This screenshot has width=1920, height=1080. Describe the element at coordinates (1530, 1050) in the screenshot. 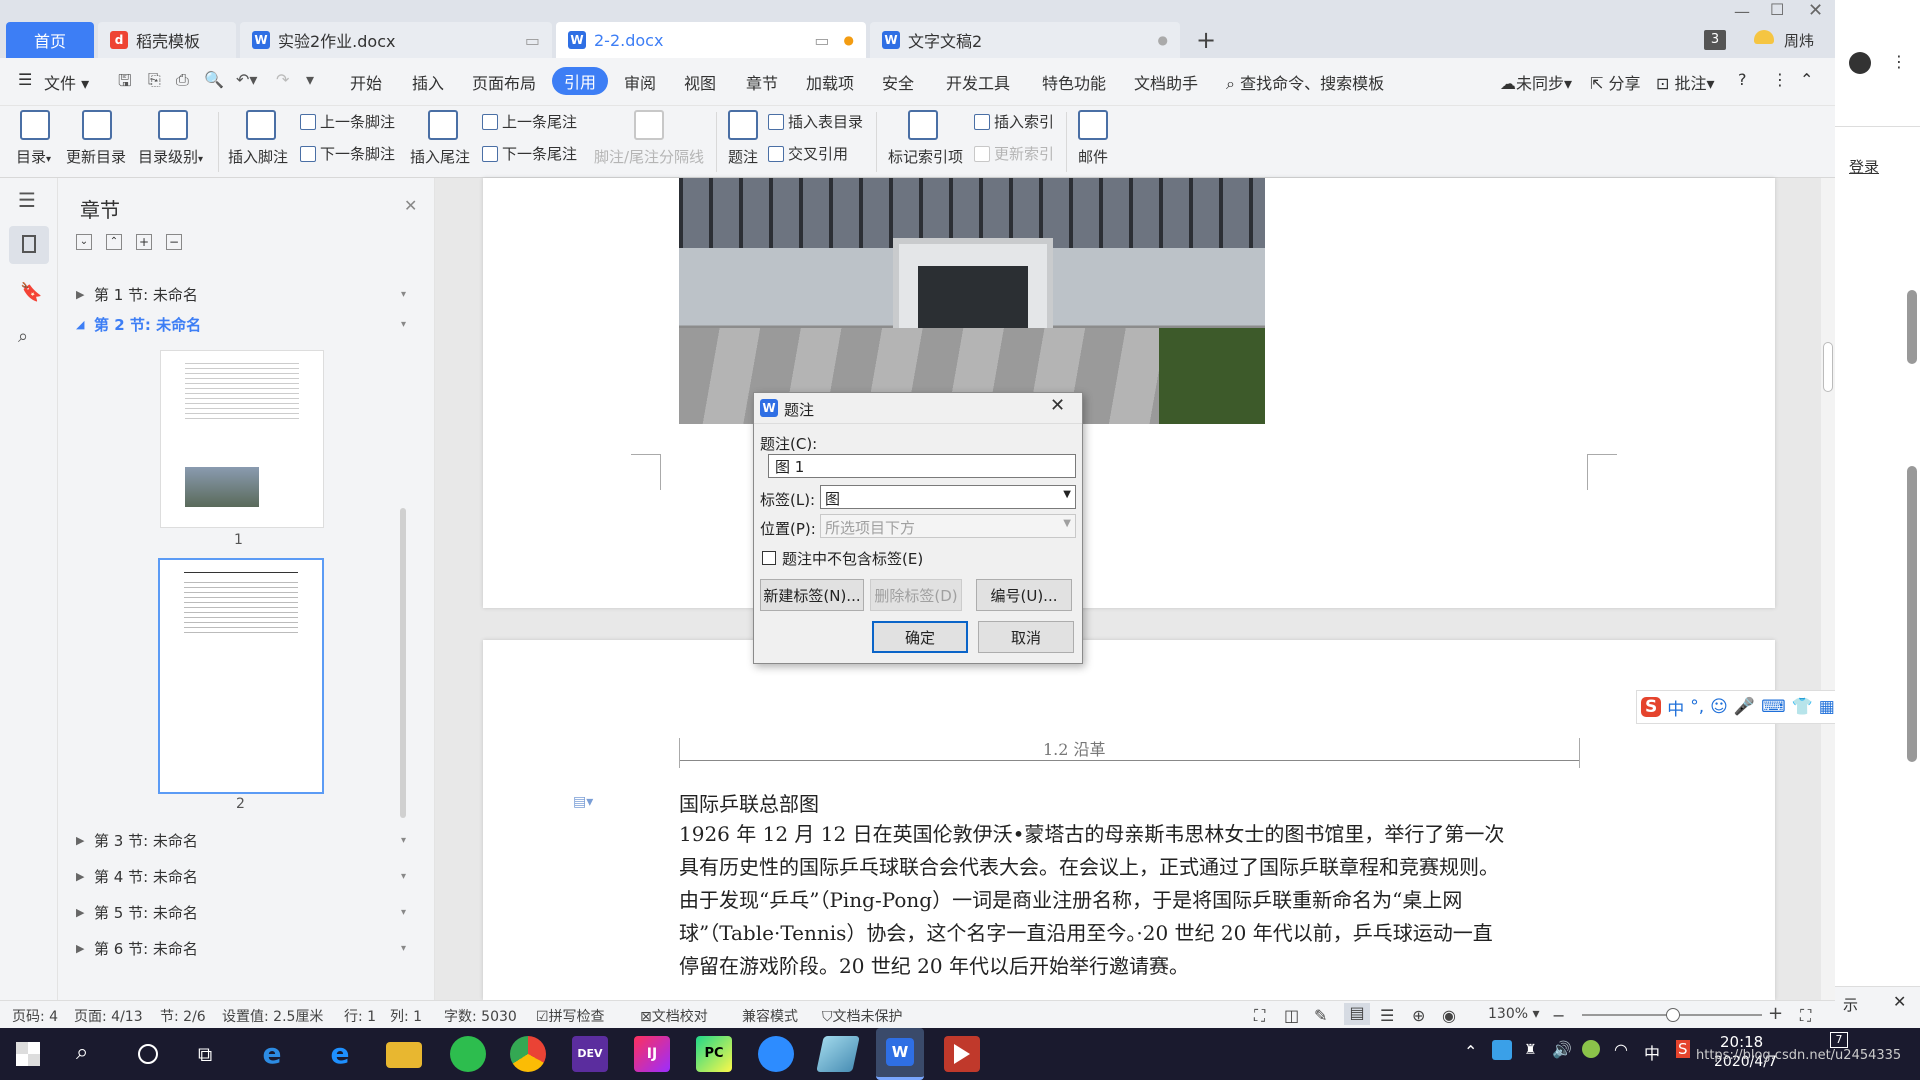

I see `tray-app-icon: ♜` at that location.